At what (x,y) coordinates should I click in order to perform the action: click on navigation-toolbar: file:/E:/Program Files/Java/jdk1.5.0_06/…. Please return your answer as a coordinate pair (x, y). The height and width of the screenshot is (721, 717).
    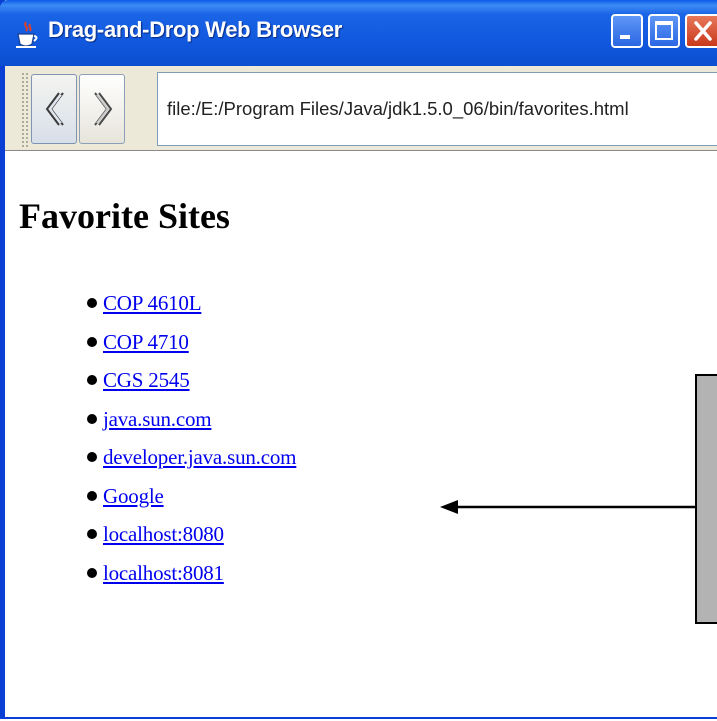
    Looking at the image, I should click on (361, 108).